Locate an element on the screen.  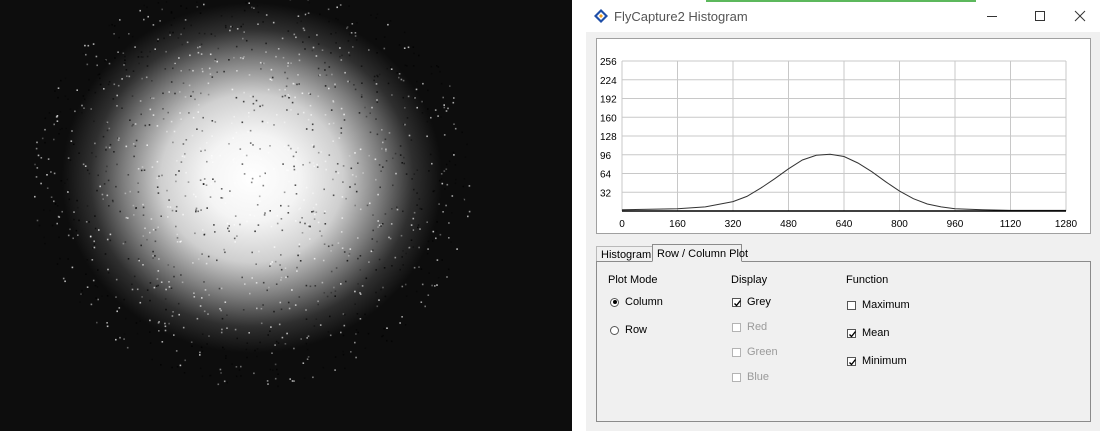
column-label: Column is located at coordinates (644, 302).